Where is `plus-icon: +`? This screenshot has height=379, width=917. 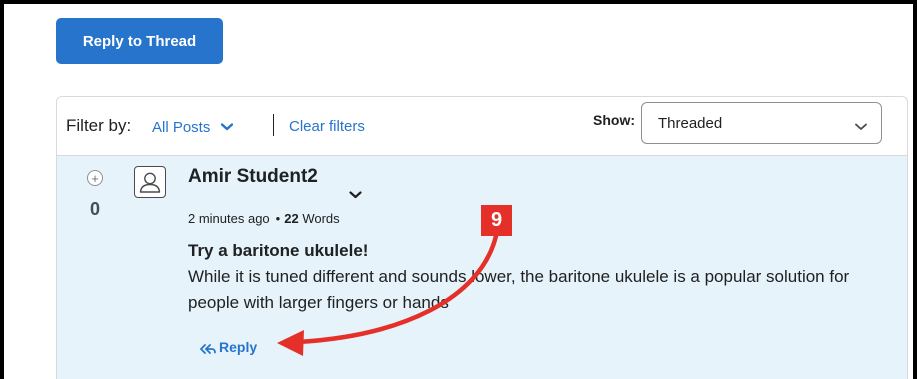 plus-icon: + is located at coordinates (95, 178).